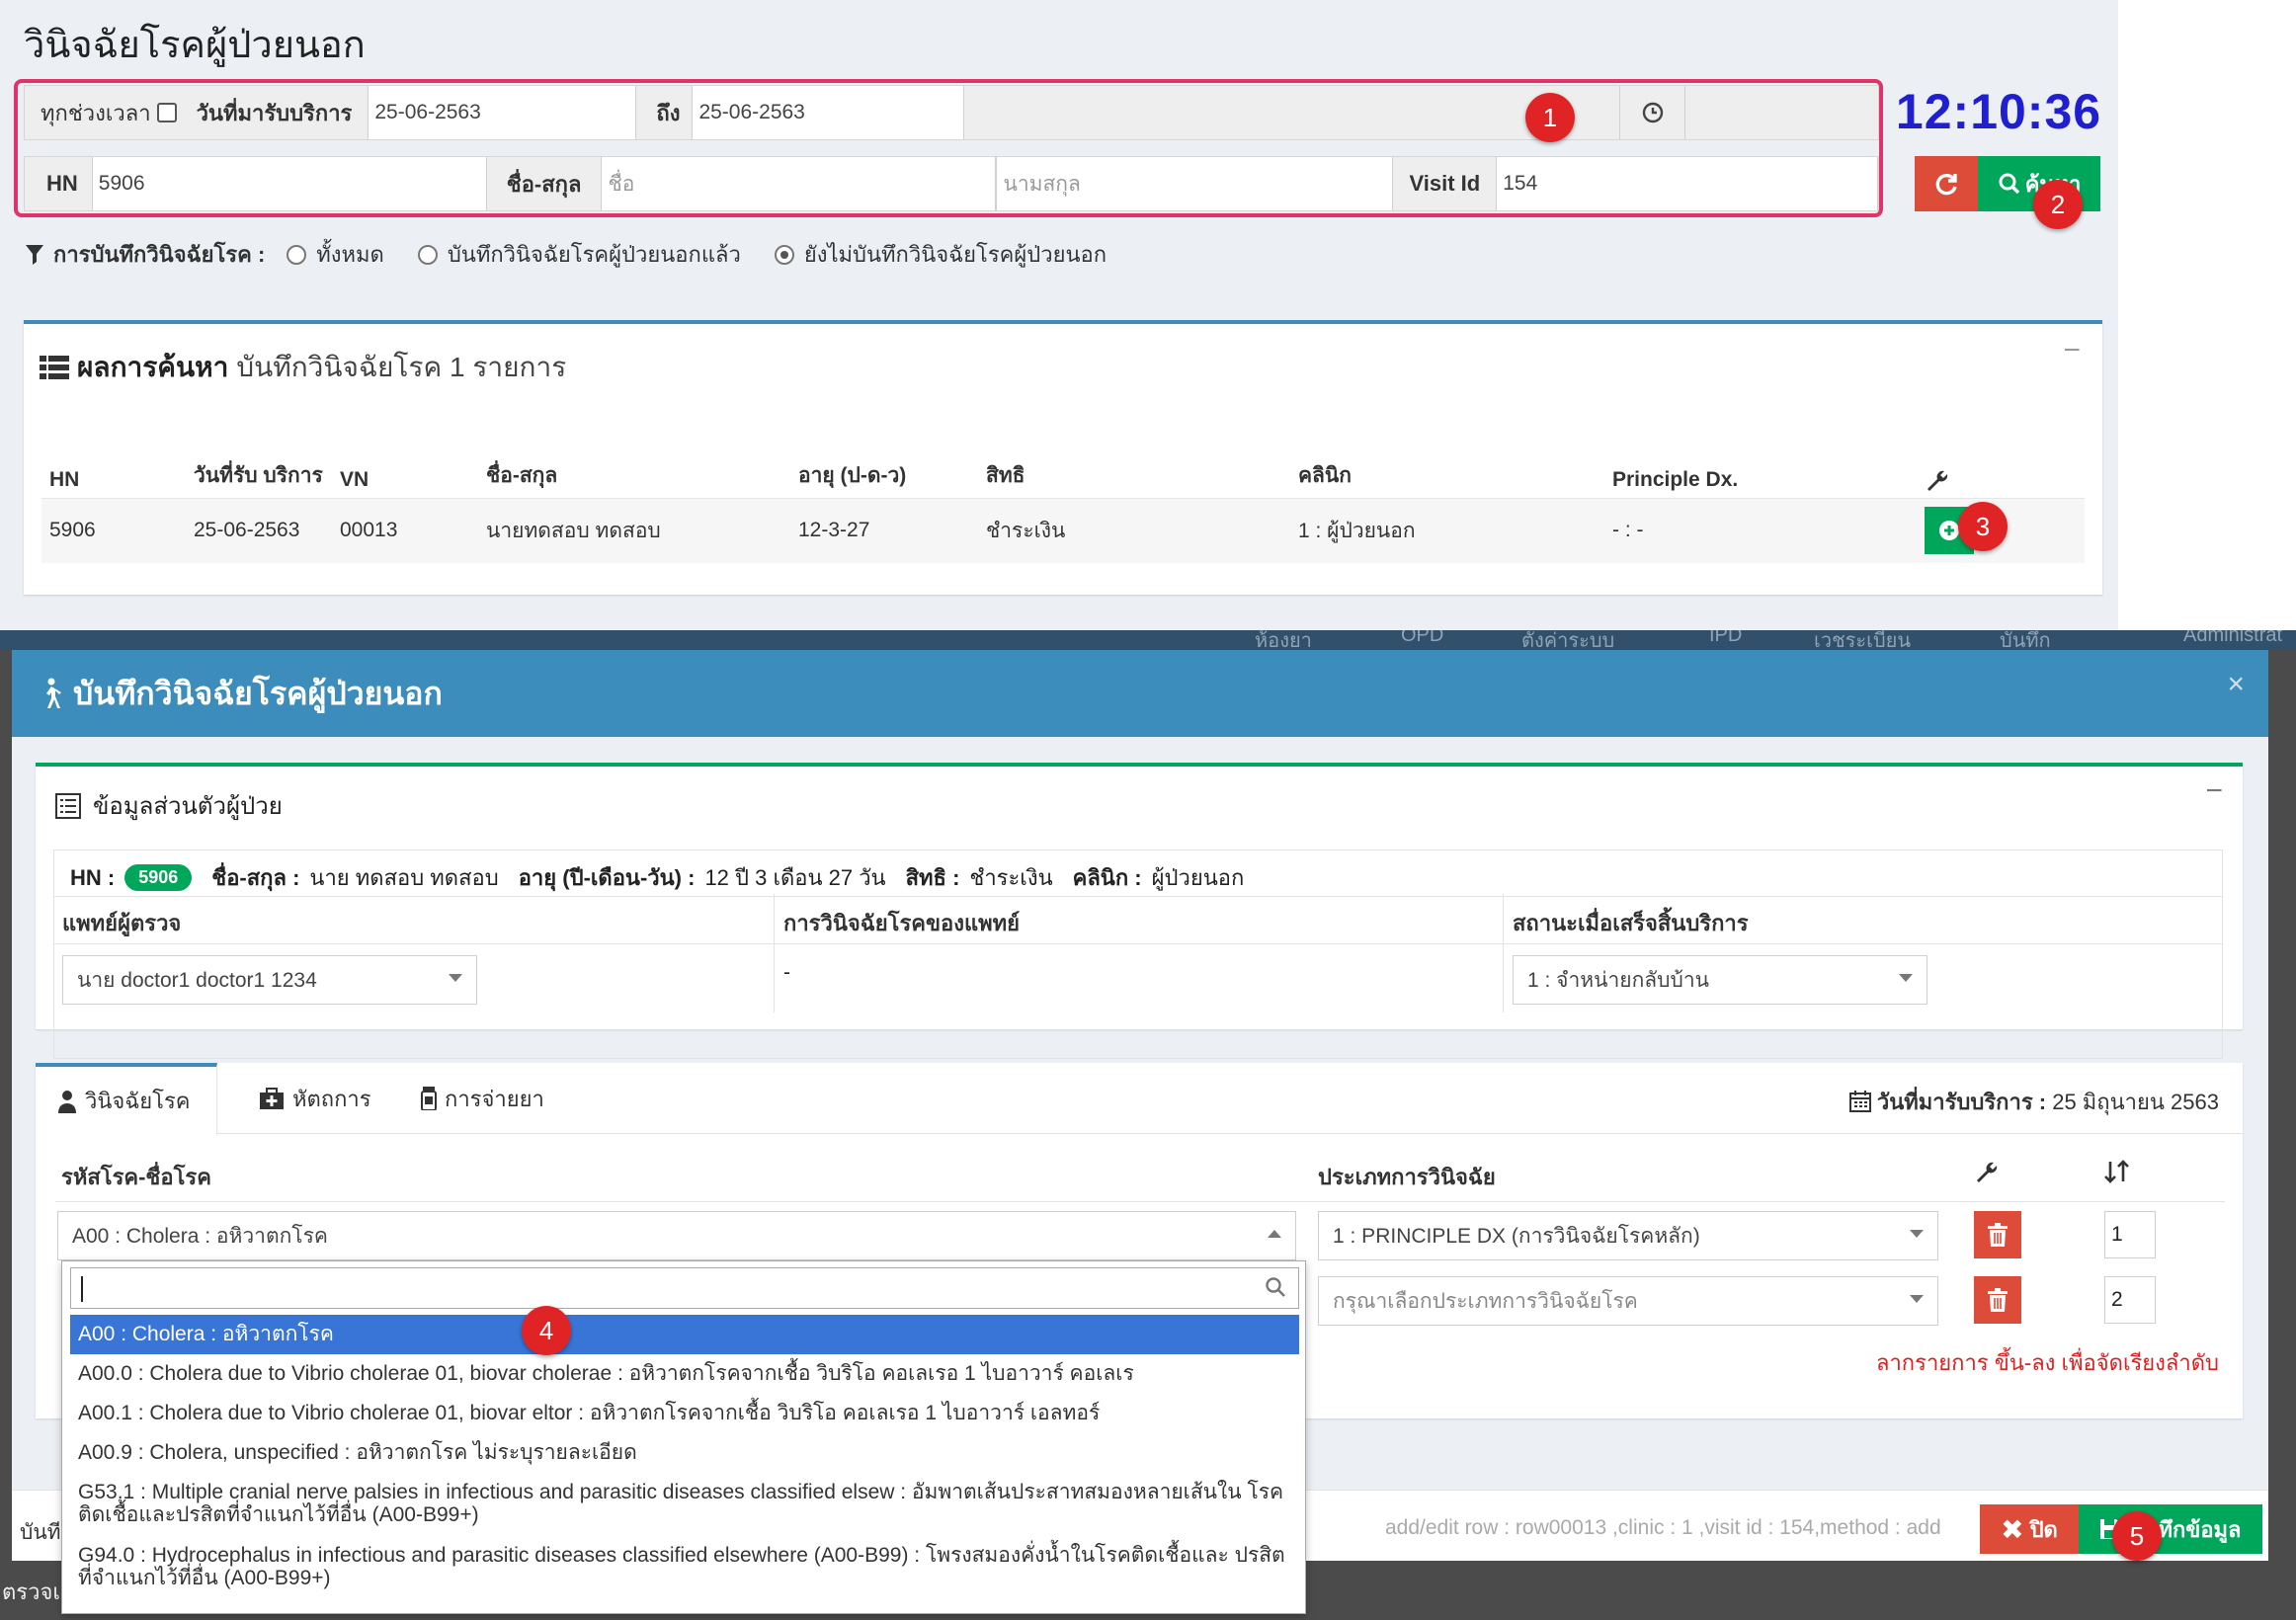  What do you see at coordinates (1011, 877) in the screenshot?
I see `patient-right: ชำระเงิน` at bounding box center [1011, 877].